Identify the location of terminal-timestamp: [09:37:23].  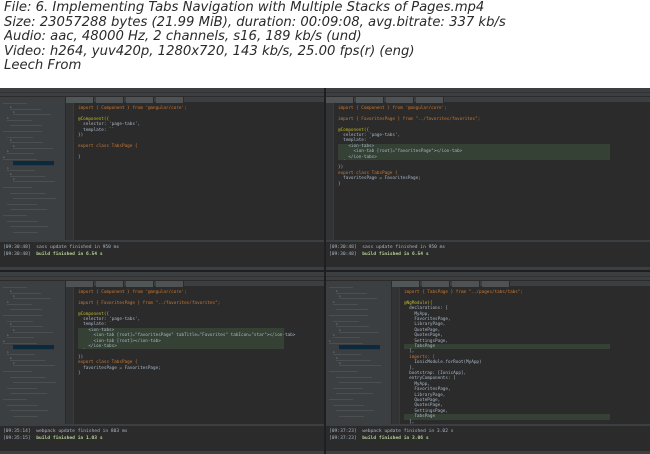
(343, 438).